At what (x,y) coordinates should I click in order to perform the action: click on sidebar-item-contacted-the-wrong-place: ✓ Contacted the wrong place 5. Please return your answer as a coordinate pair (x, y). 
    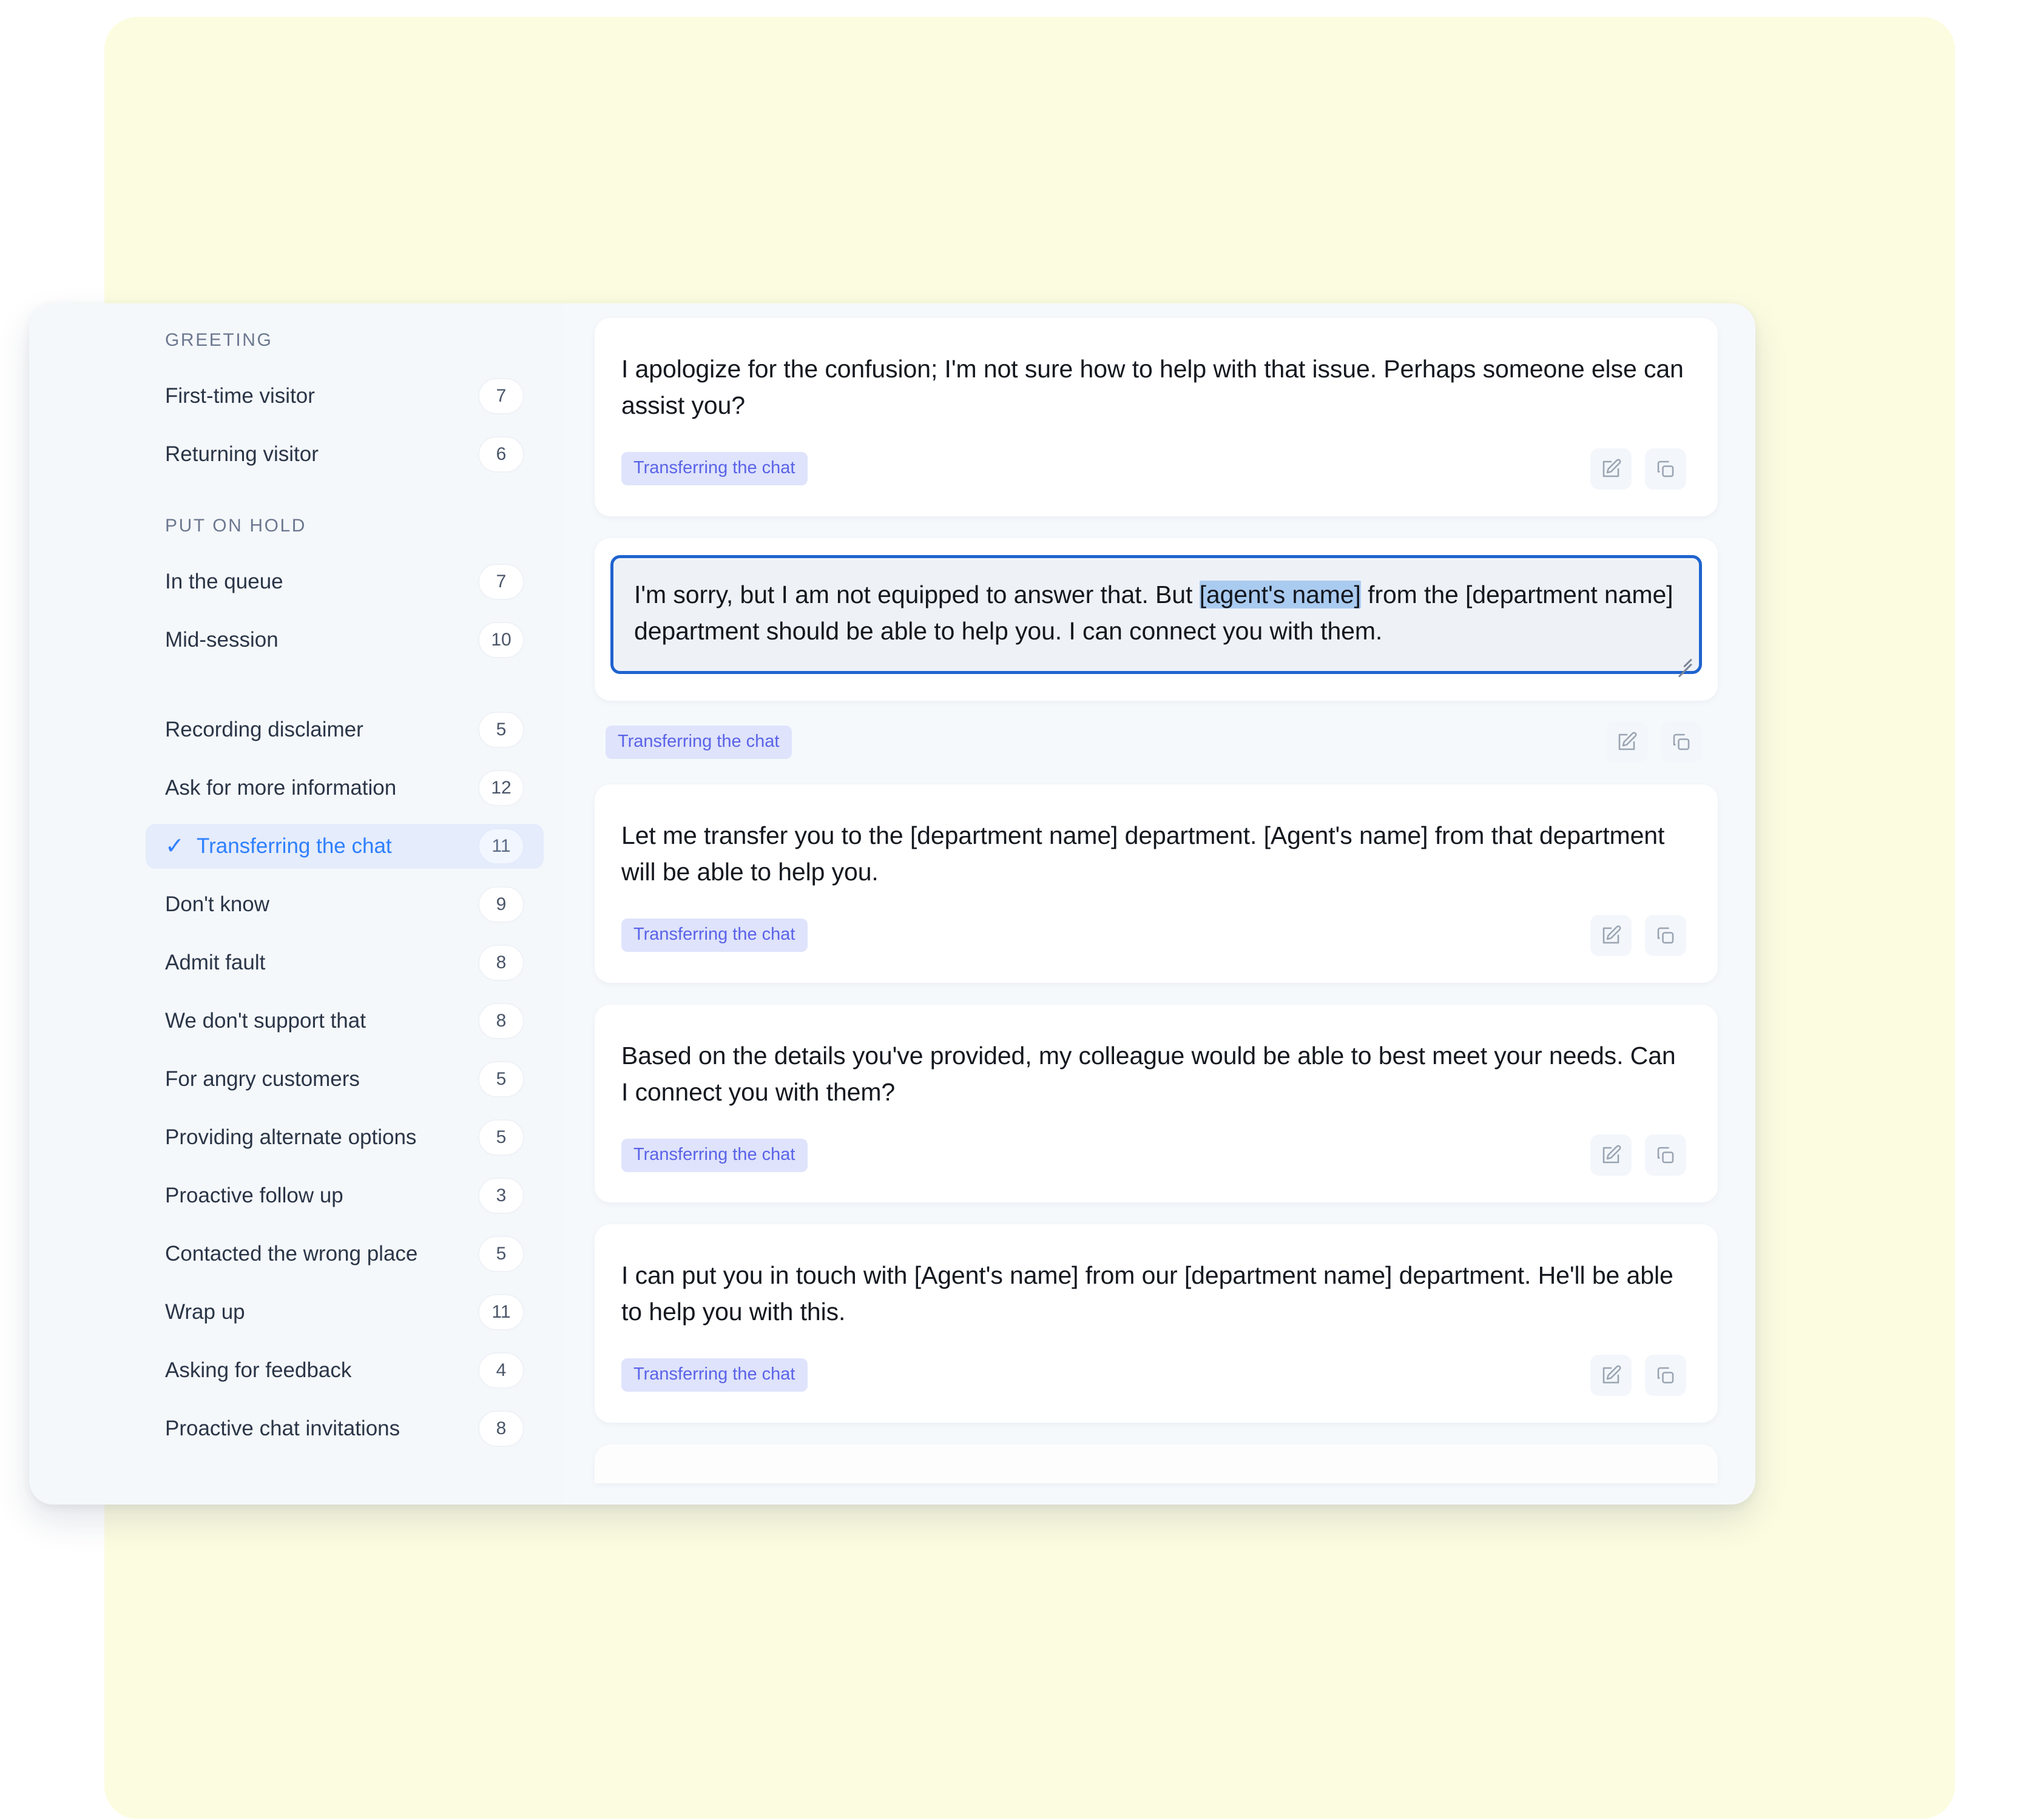
    Looking at the image, I should click on (345, 1254).